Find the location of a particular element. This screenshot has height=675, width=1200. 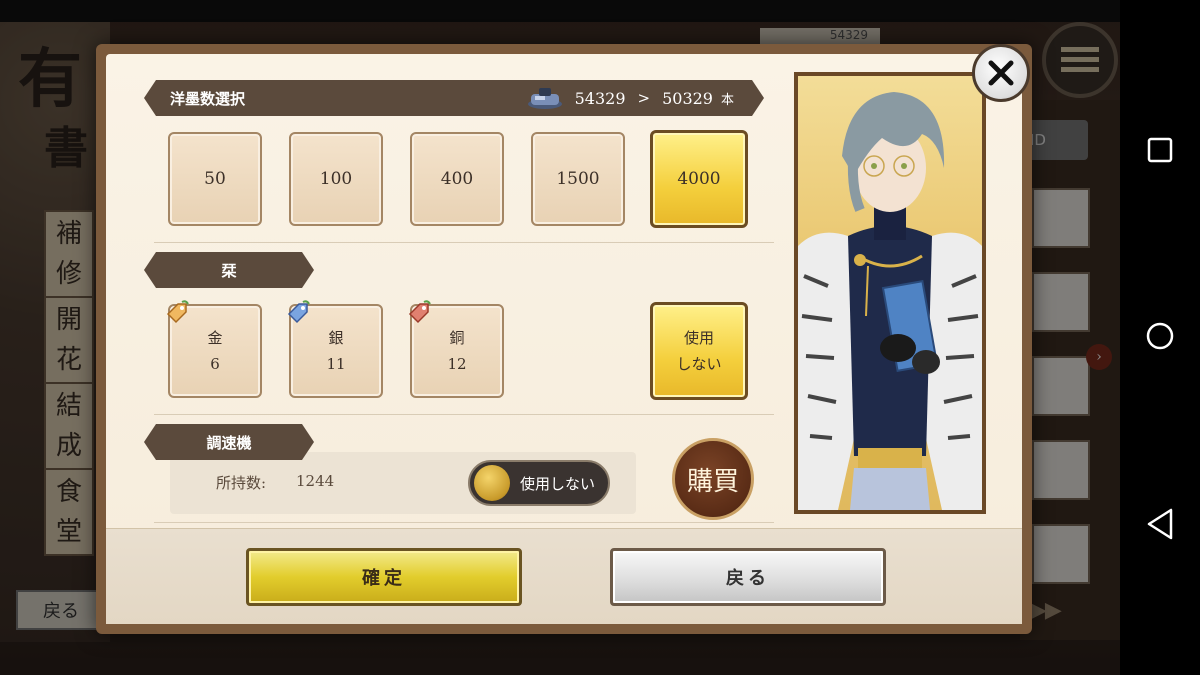

gold-tag-icon is located at coordinates (177, 312).